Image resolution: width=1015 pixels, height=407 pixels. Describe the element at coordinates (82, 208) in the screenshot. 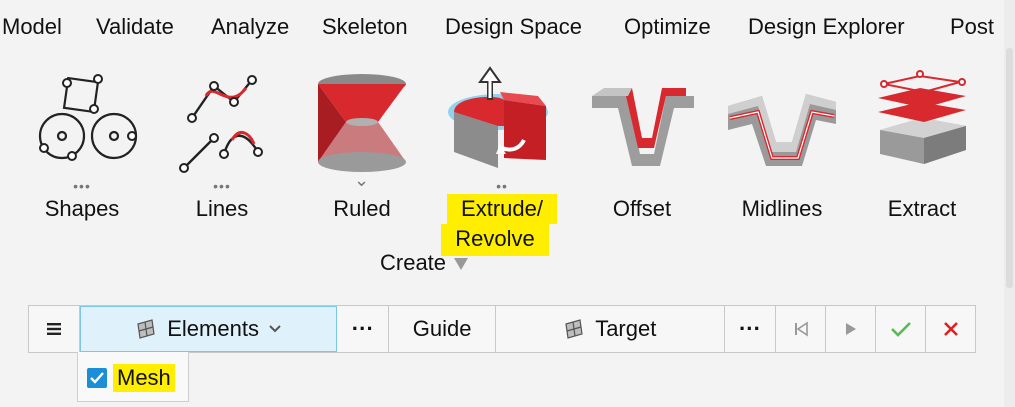

I see `shapes-label: Shapes` at that location.